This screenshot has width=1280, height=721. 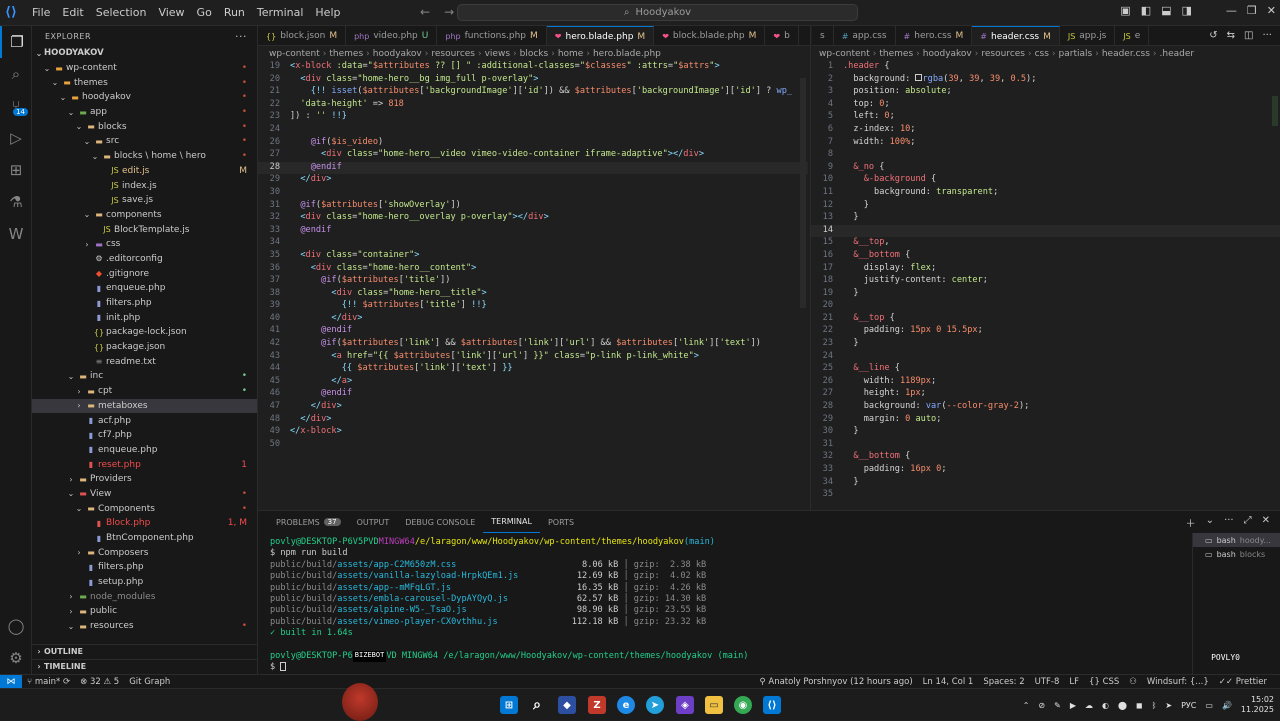 I want to click on tray-icon-6: ⬤, so click(x=1122, y=705).